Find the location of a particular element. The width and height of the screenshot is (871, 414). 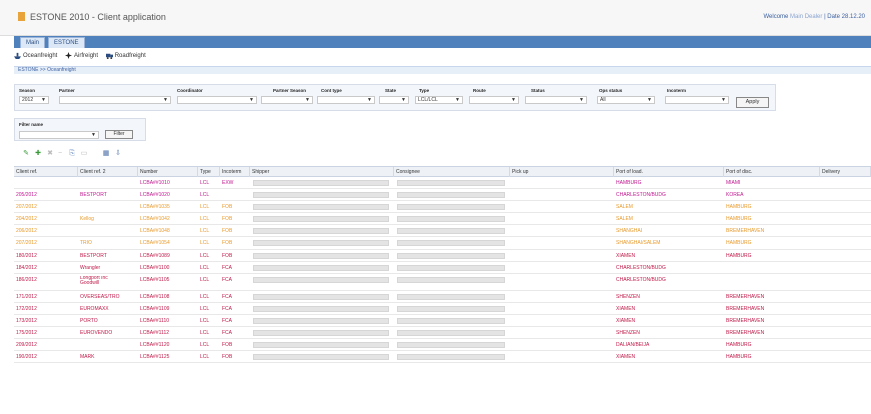

col-port-of-disc: Port of disc. is located at coordinates (772, 172).